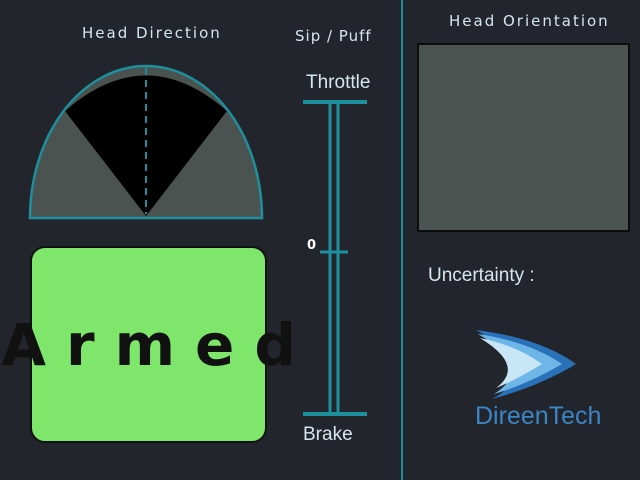 Image resolution: width=640 pixels, height=480 pixels. I want to click on logo-text: DireenTech, so click(538, 416).